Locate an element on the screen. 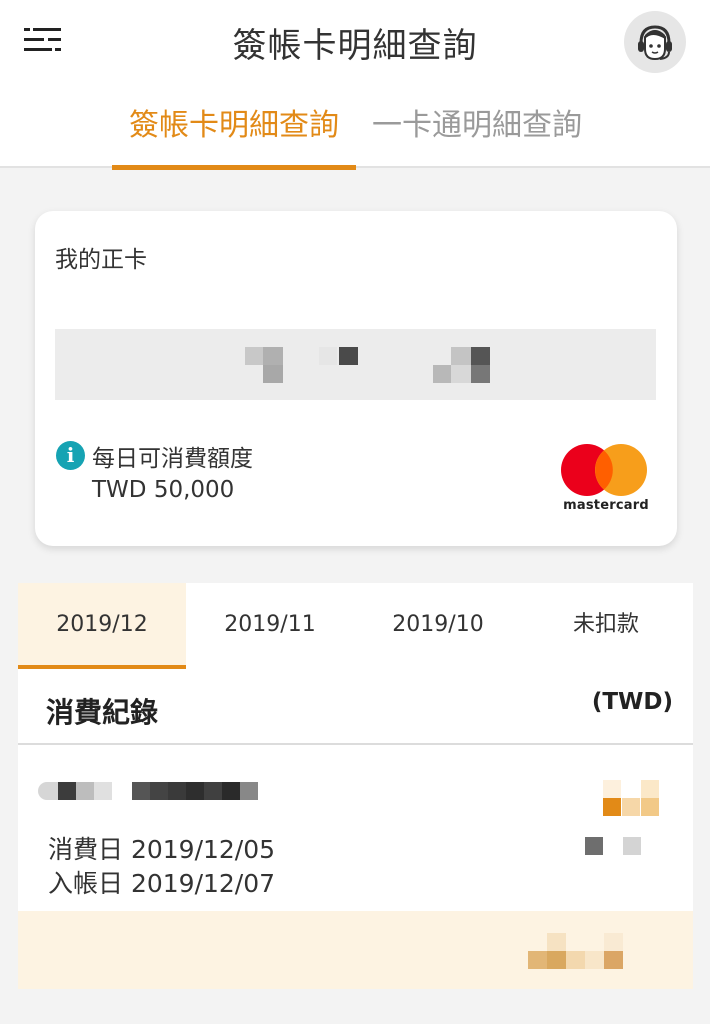 This screenshot has width=710, height=1024. customer-service-icon is located at coordinates (655, 43).